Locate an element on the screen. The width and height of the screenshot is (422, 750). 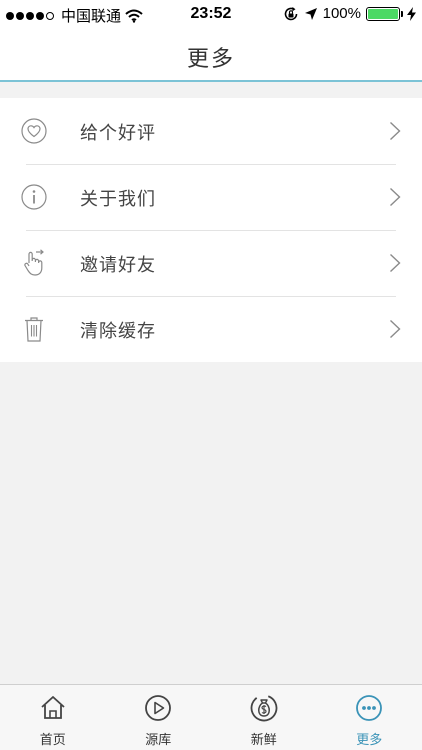
info-icon is located at coordinates (34, 197).